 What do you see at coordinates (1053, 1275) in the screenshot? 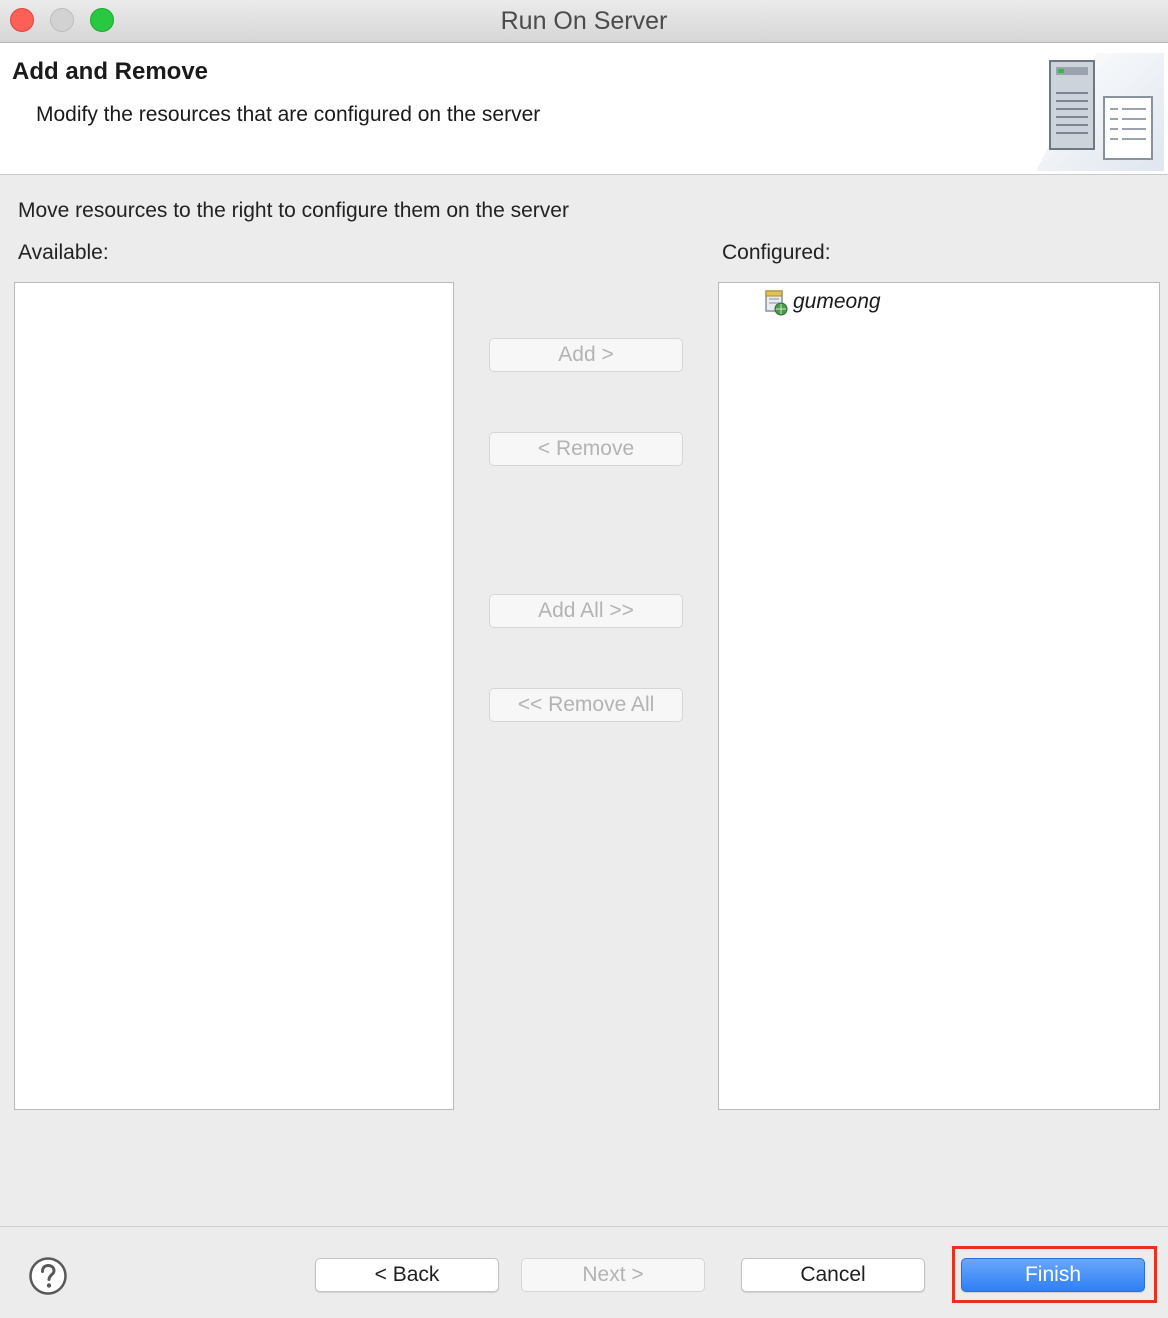
I see `finish-button: Finish` at bounding box center [1053, 1275].